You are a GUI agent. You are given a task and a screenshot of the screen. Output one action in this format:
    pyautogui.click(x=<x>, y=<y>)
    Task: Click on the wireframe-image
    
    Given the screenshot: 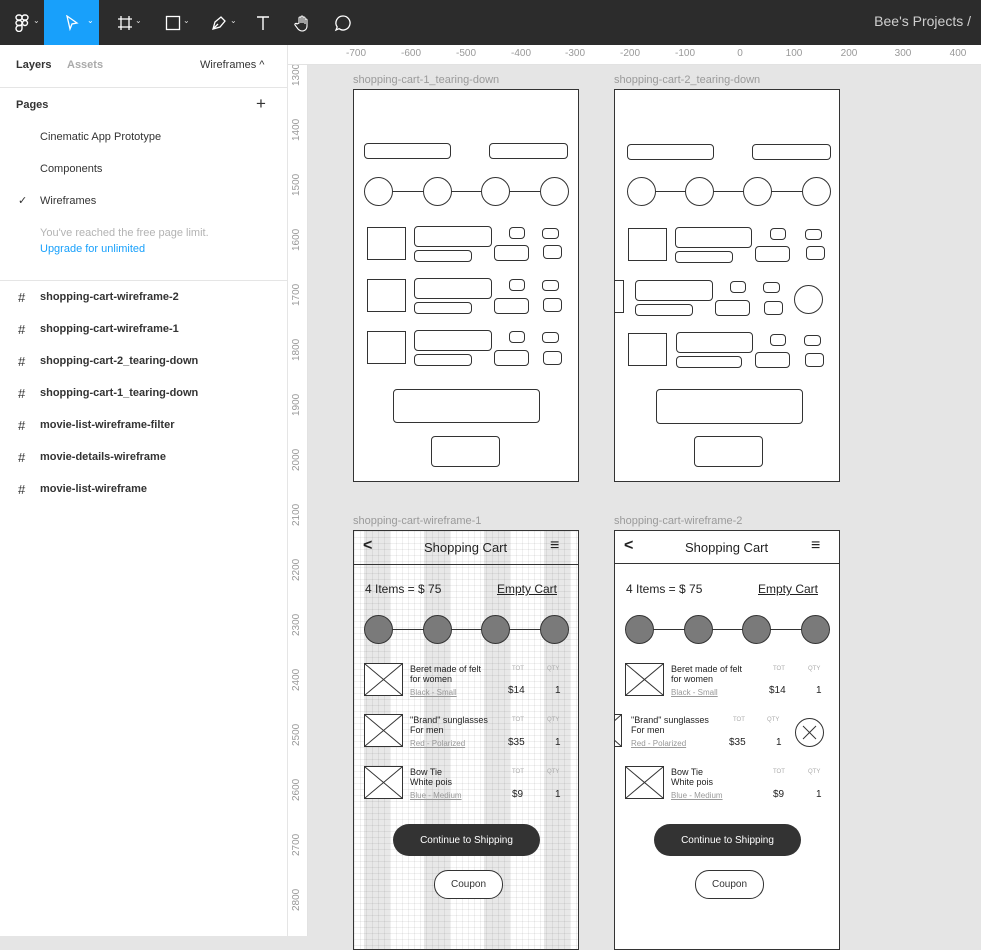 What is the action you would take?
    pyautogui.click(x=647, y=244)
    